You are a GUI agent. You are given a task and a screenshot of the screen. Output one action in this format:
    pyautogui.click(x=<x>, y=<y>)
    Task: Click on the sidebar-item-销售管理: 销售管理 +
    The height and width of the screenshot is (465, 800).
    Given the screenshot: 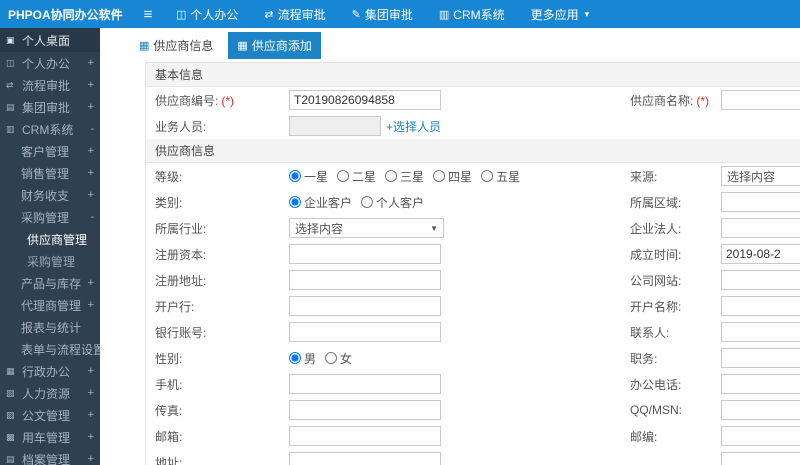 What is the action you would take?
    pyautogui.click(x=50, y=173)
    